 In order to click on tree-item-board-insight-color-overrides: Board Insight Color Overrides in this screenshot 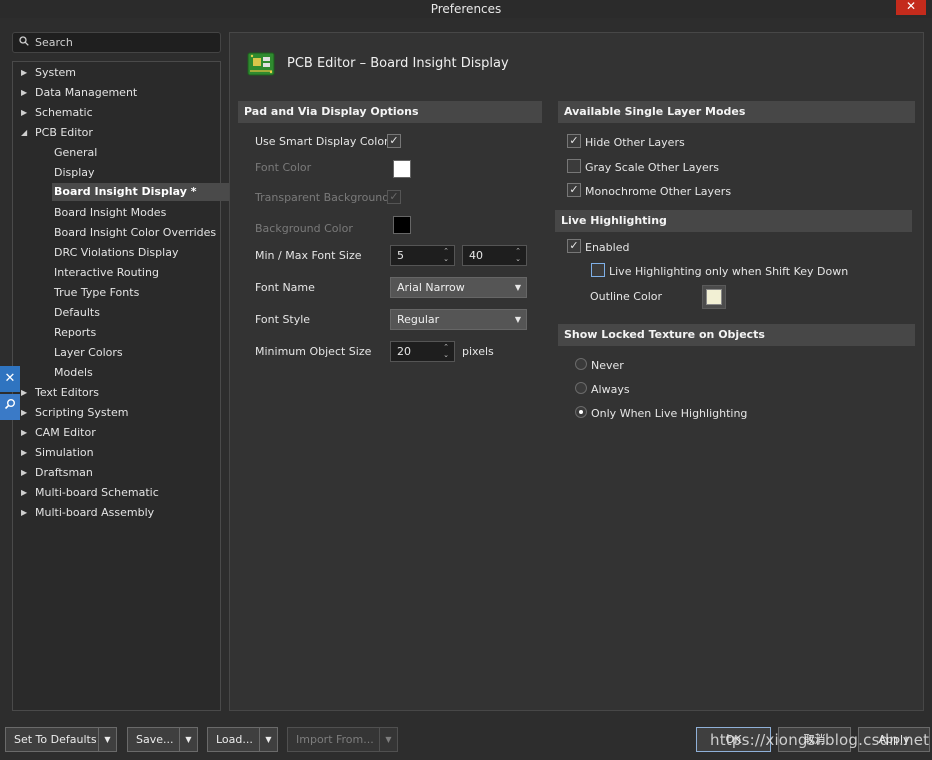, I will do `click(135, 233)`.